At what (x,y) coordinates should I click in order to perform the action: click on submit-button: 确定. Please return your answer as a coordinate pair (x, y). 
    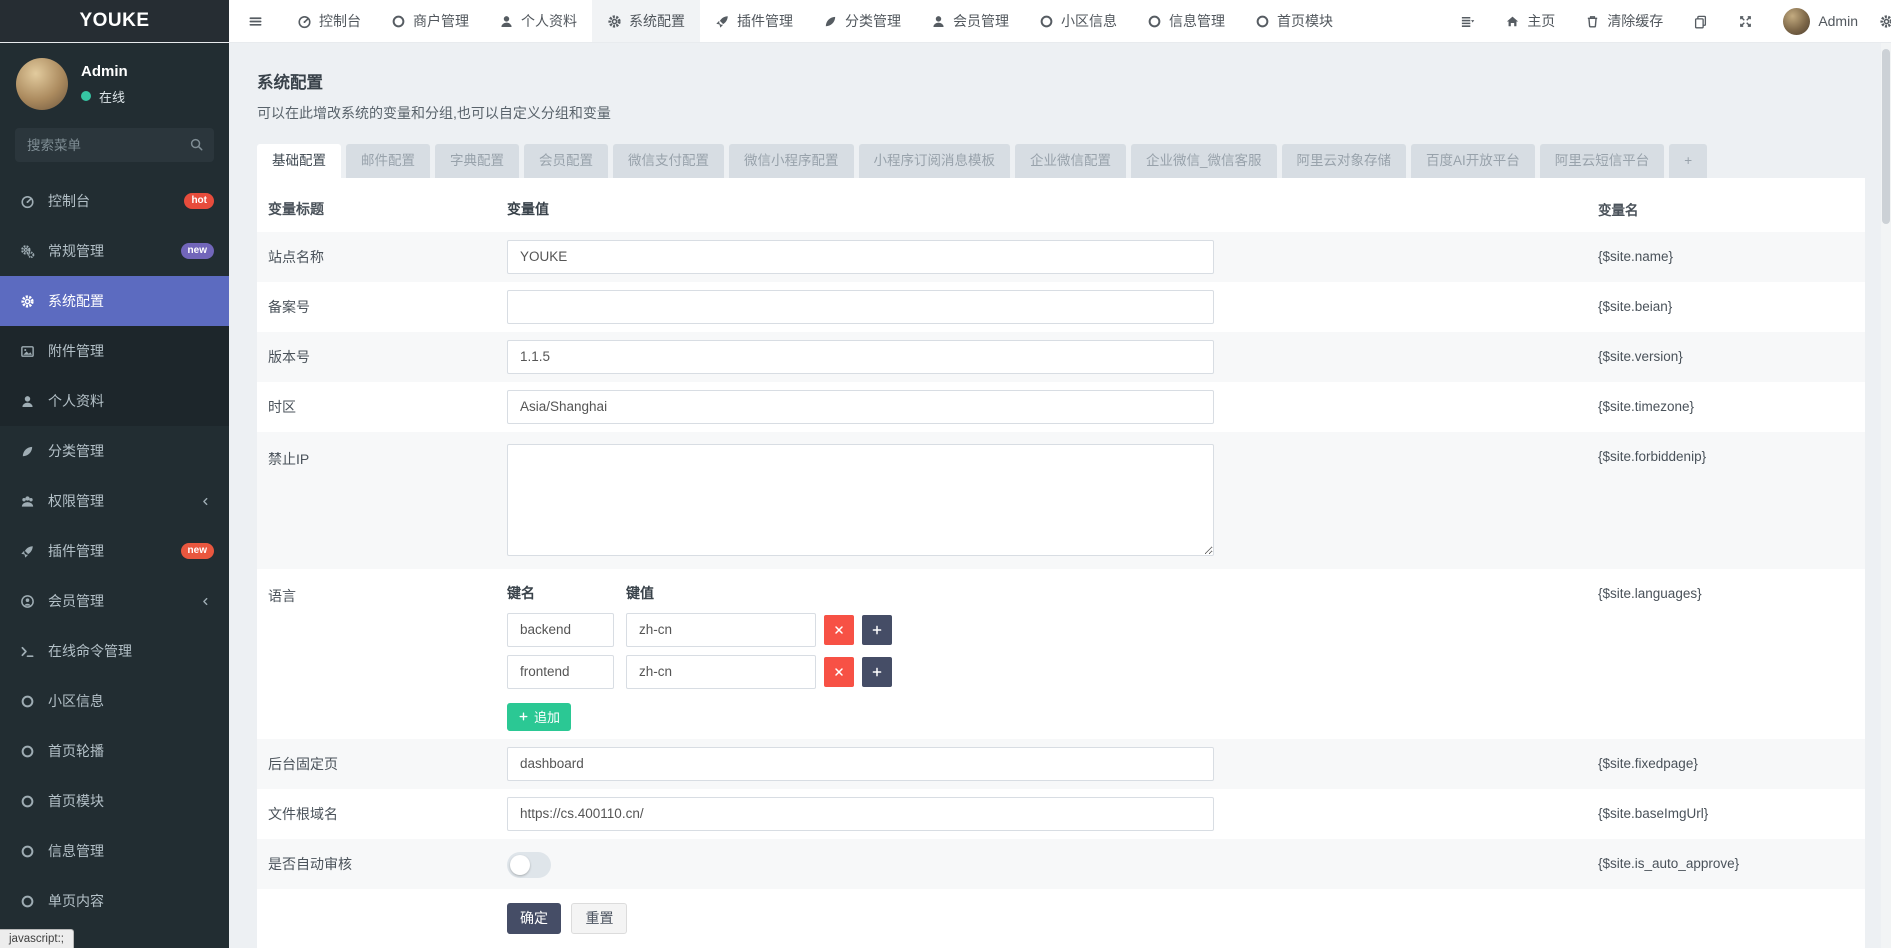
    Looking at the image, I should click on (534, 918).